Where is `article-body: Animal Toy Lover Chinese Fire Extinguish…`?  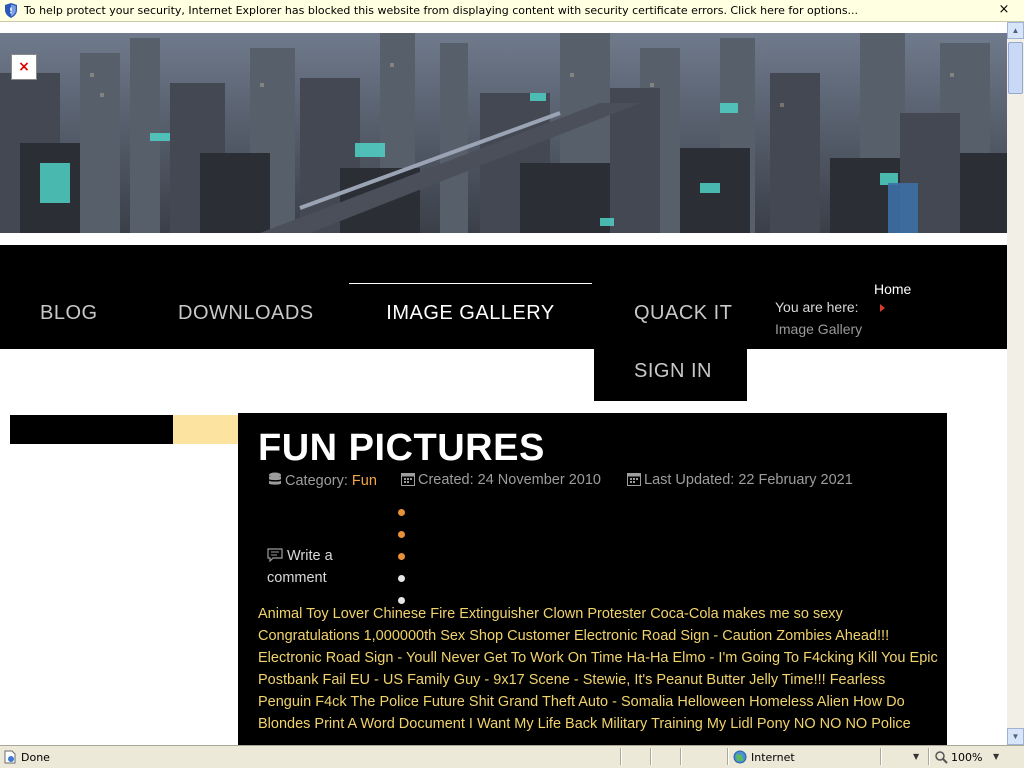
article-body: Animal Toy Lover Chinese Fire Extinguish… is located at coordinates (598, 669).